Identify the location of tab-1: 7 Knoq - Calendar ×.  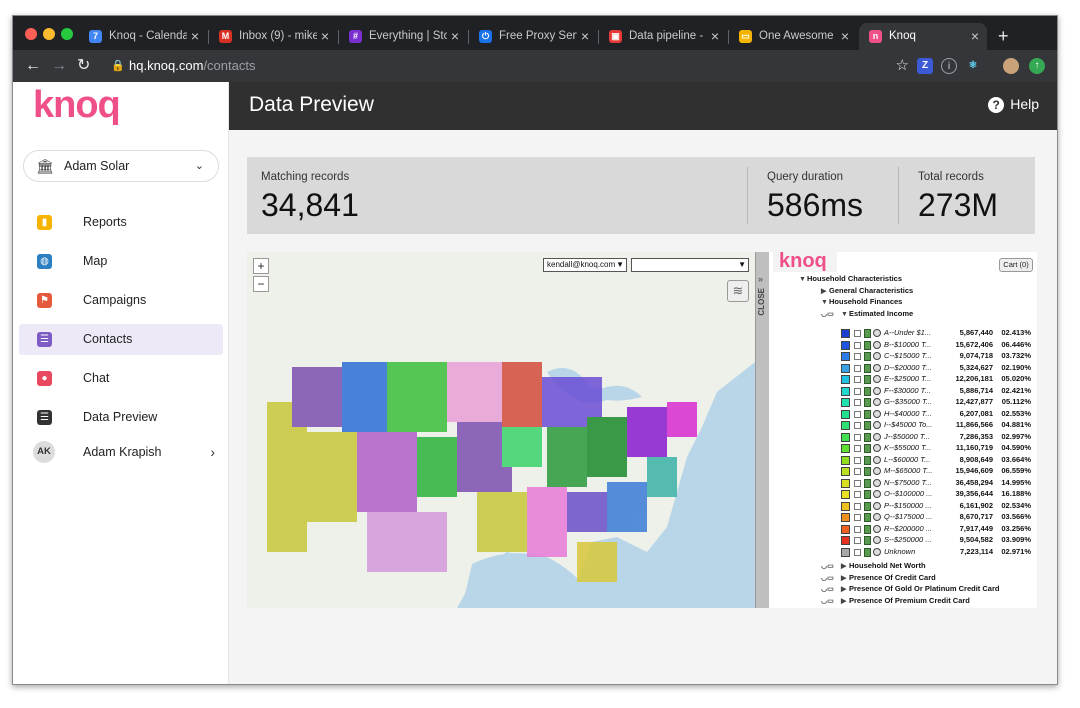
(143, 36).